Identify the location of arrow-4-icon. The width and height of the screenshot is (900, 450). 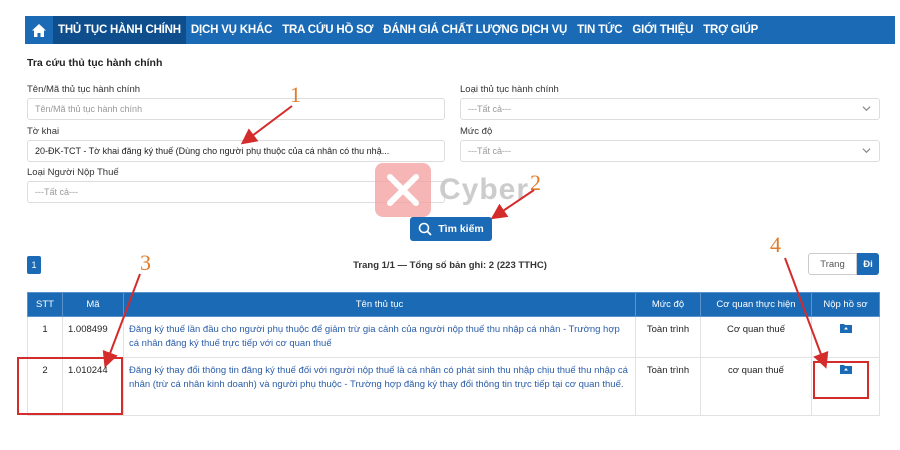
(806, 313).